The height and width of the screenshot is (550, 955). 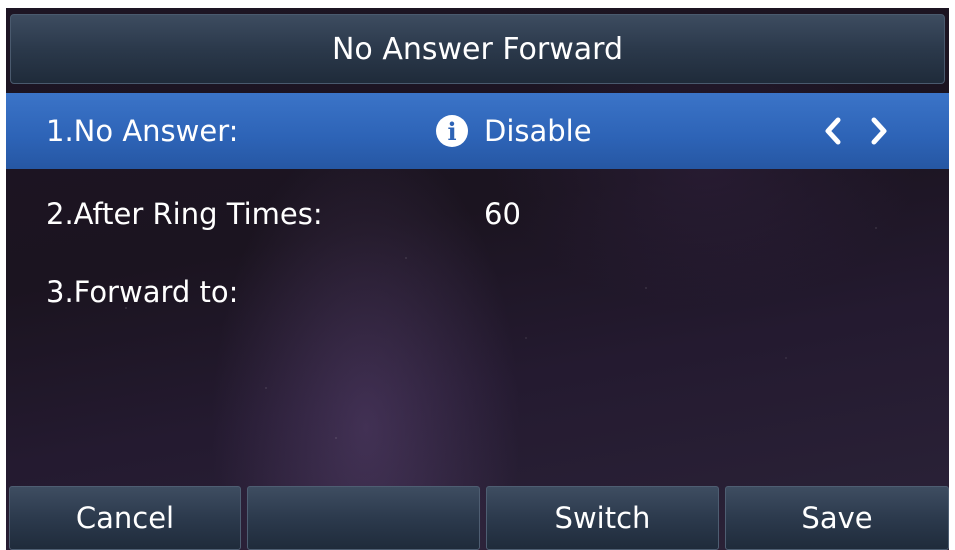 What do you see at coordinates (538, 131) in the screenshot?
I see `setting-value-no-answer: Disable` at bounding box center [538, 131].